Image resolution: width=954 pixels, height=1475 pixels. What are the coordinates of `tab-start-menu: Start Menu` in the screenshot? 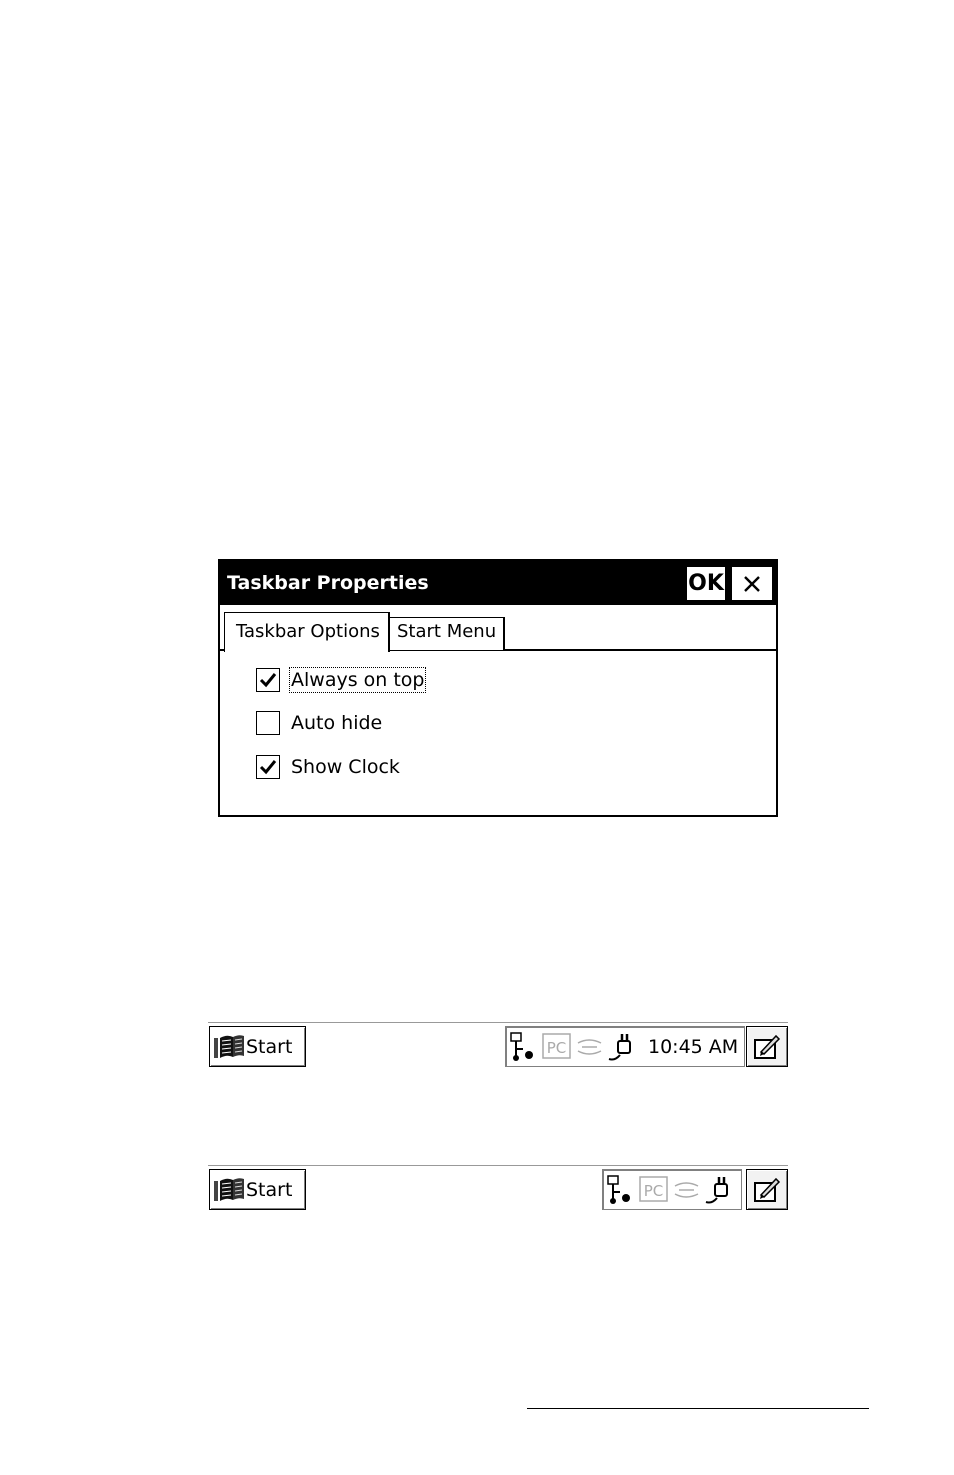 It's located at (447, 633).